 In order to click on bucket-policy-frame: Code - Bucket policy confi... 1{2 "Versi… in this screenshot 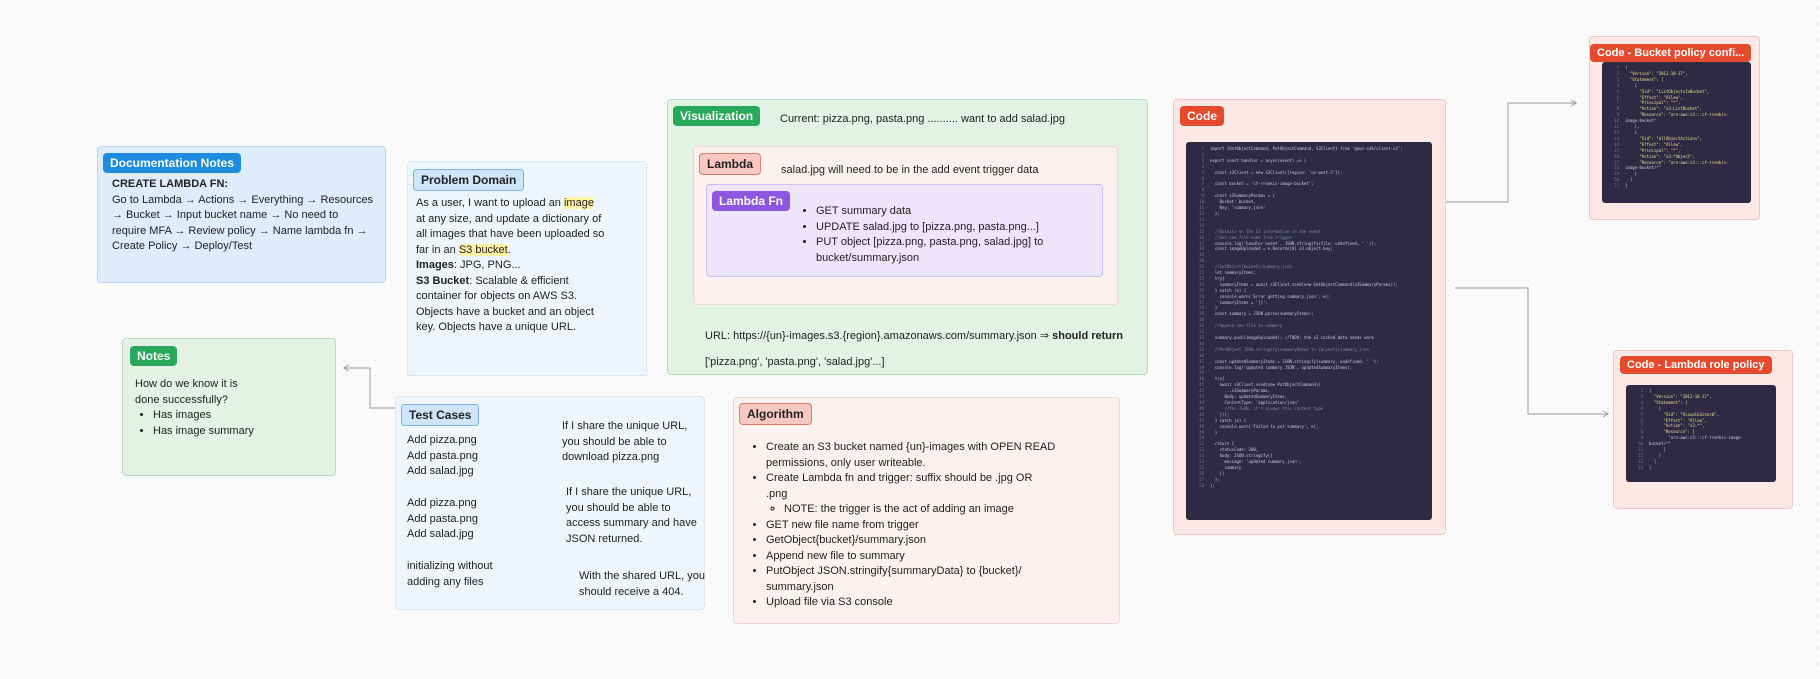, I will do `click(1674, 128)`.